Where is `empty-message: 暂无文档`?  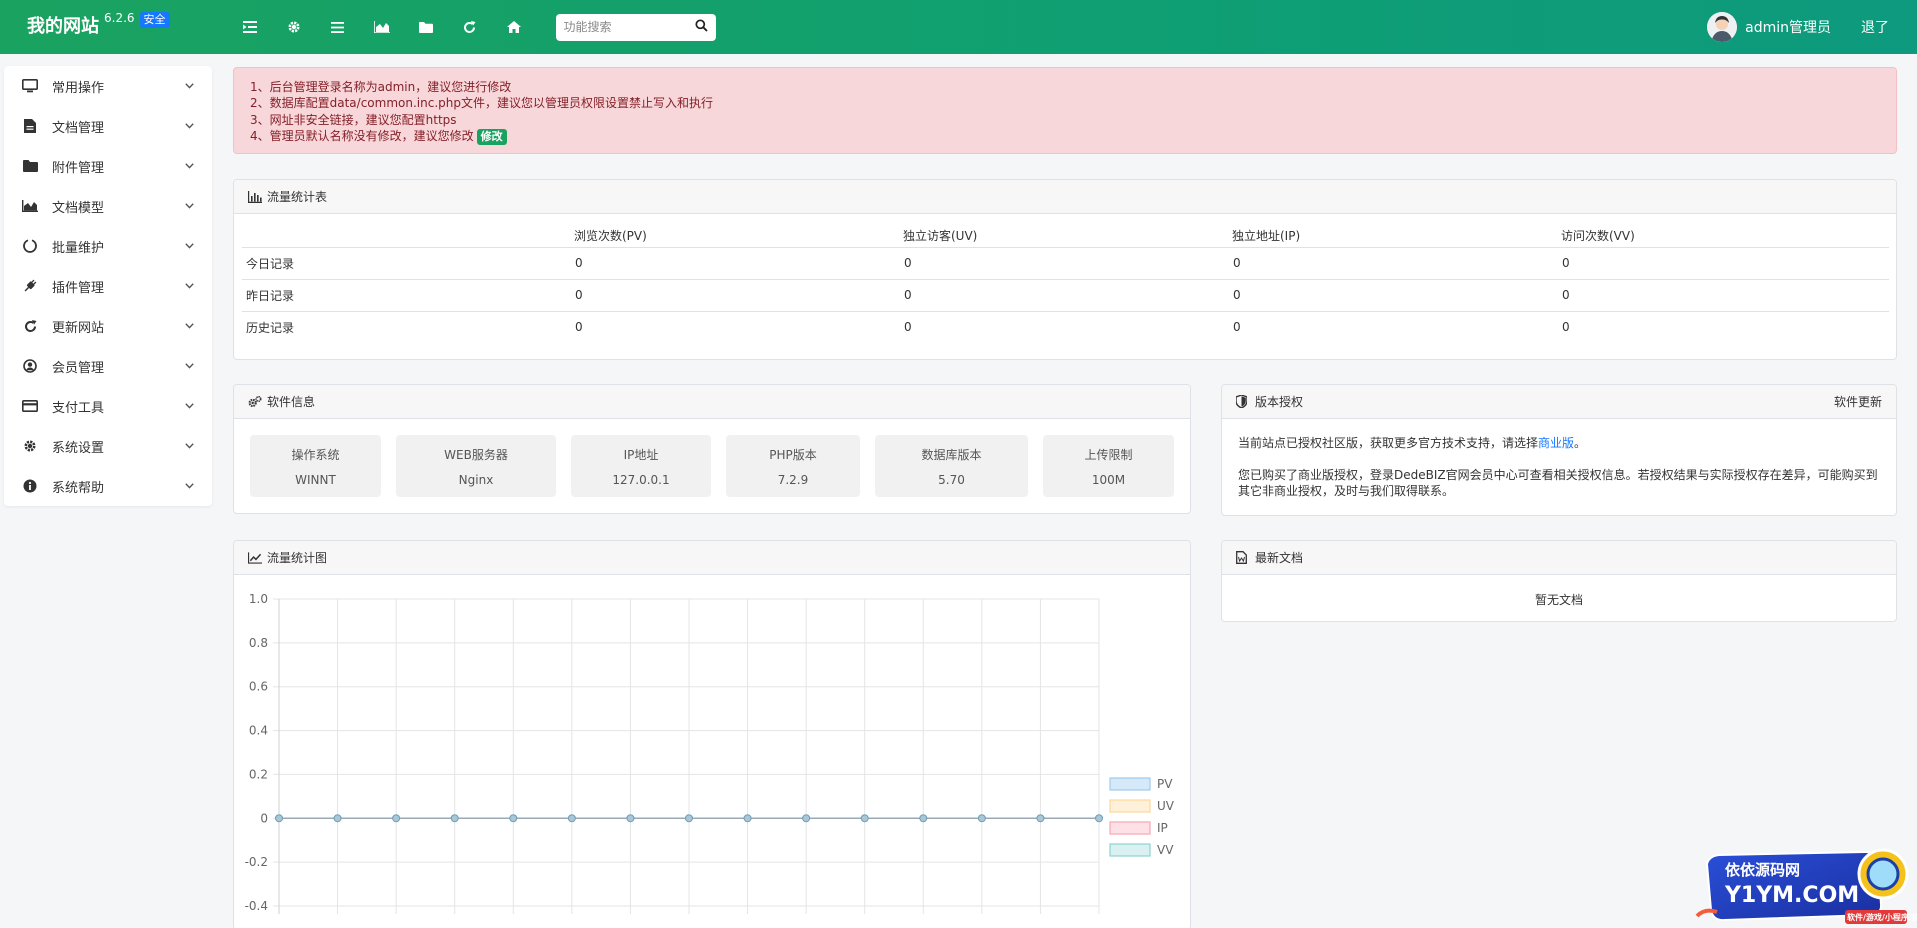
empty-message: 暂无文档 is located at coordinates (1558, 600).